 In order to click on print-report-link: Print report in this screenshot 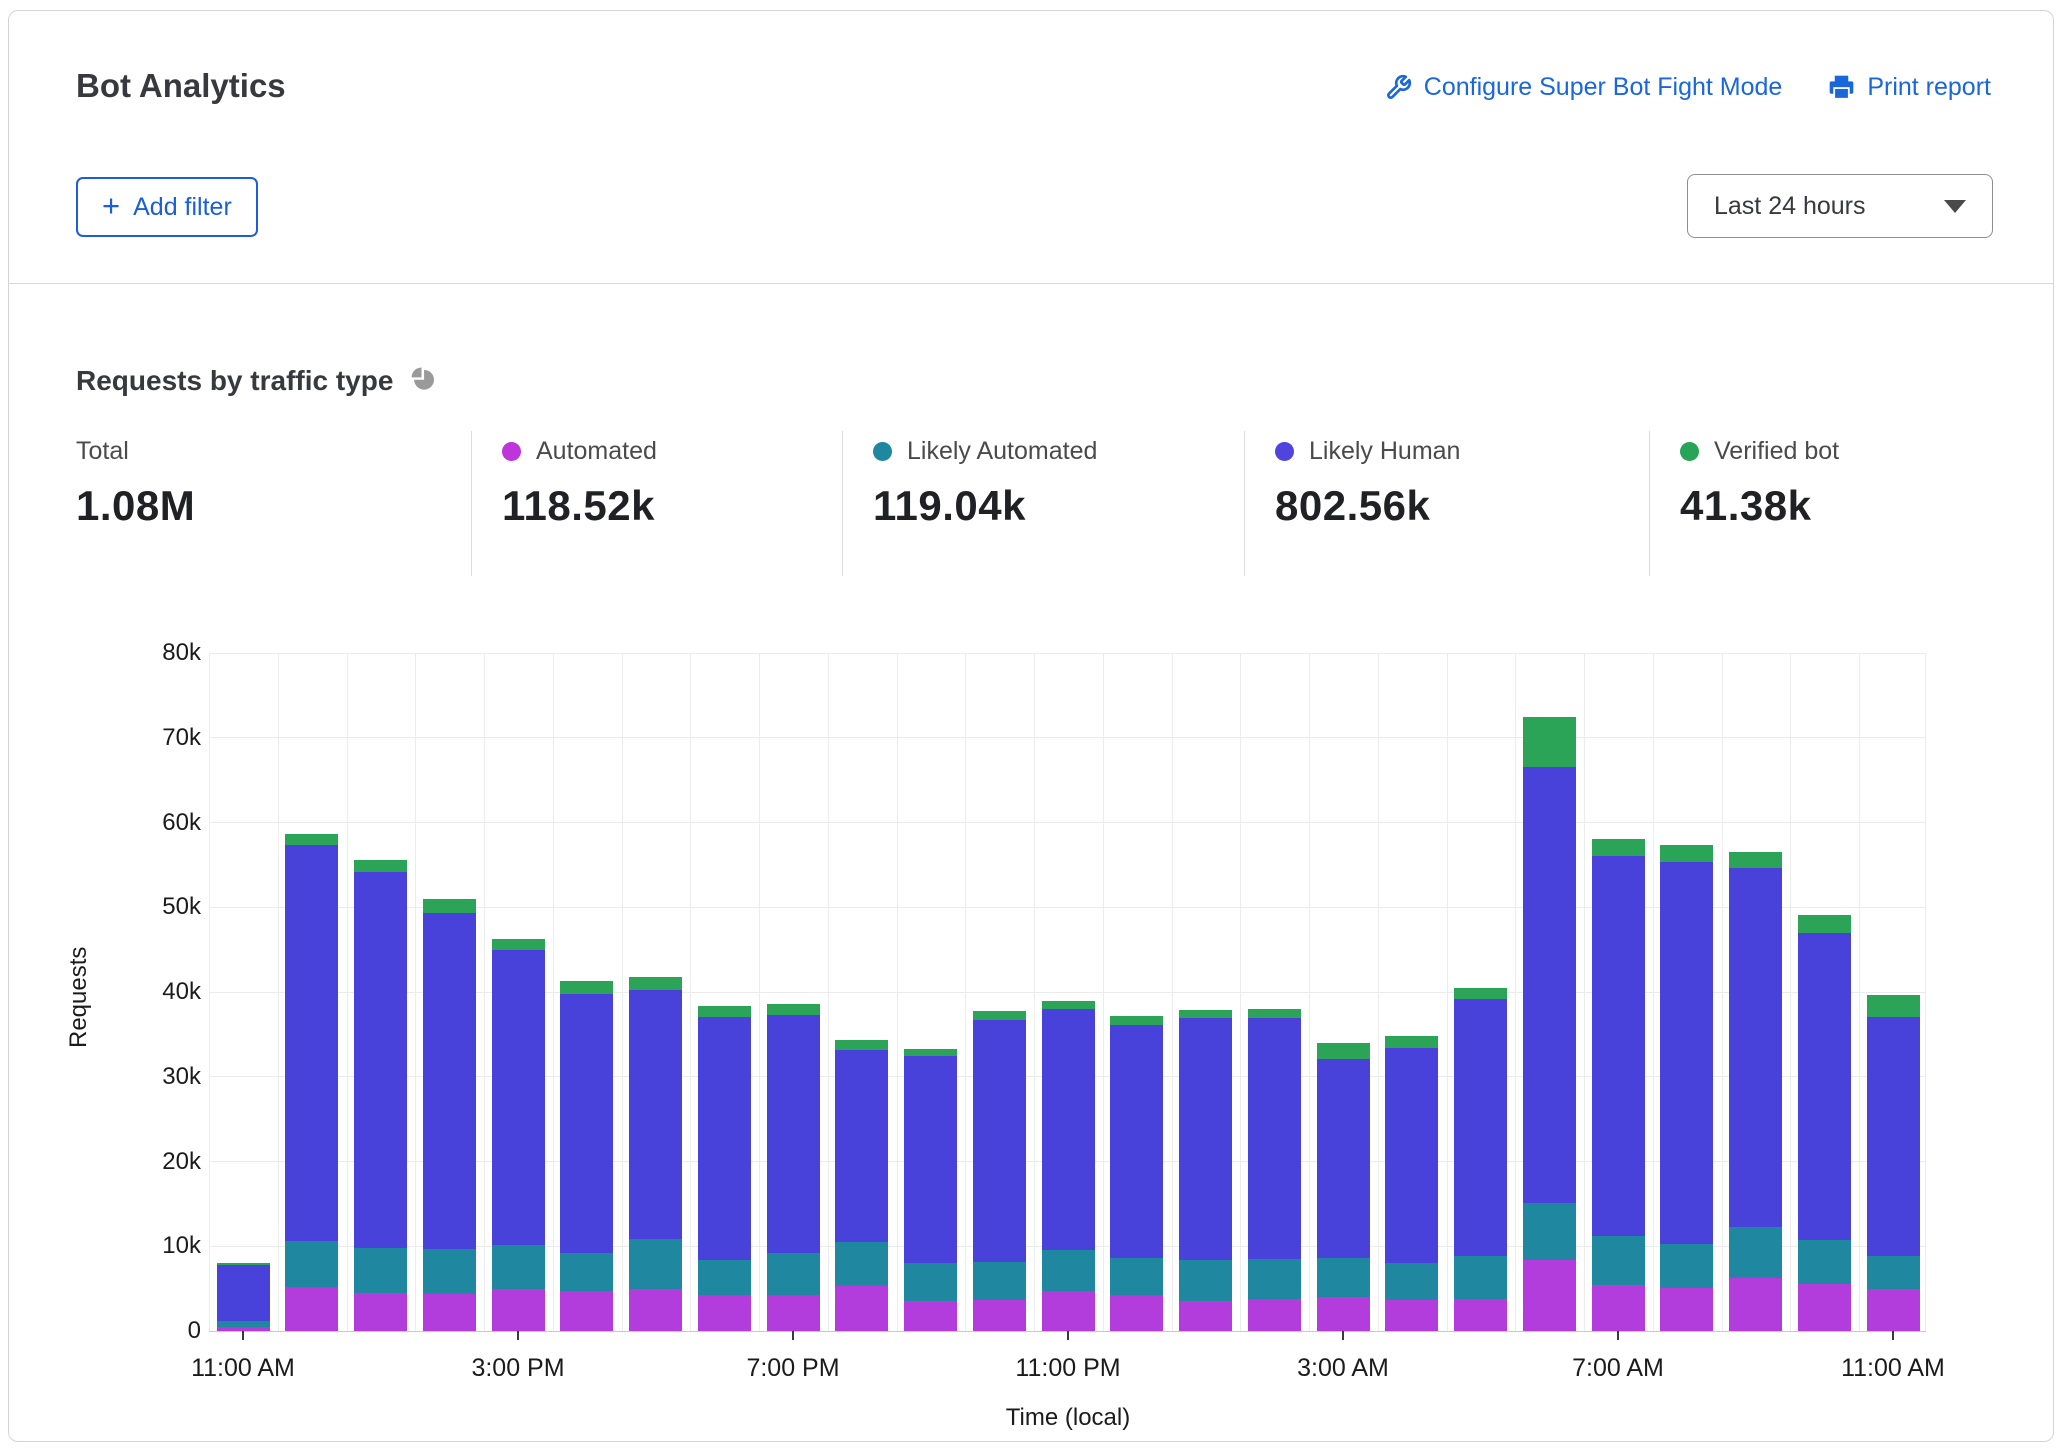, I will do `click(1909, 87)`.